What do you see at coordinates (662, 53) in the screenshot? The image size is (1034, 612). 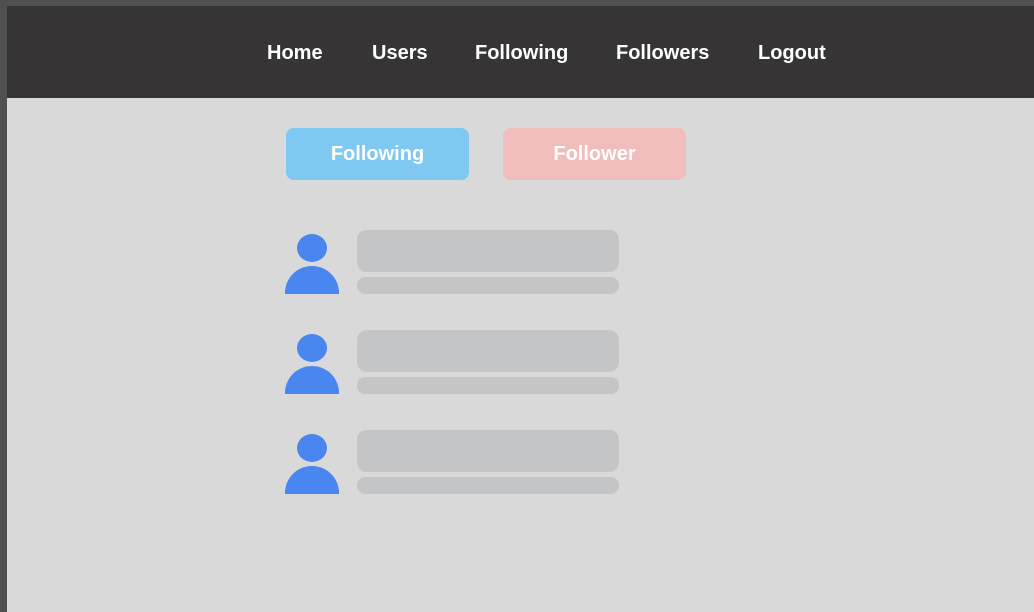 I see `nav-followers-link: Followers` at bounding box center [662, 53].